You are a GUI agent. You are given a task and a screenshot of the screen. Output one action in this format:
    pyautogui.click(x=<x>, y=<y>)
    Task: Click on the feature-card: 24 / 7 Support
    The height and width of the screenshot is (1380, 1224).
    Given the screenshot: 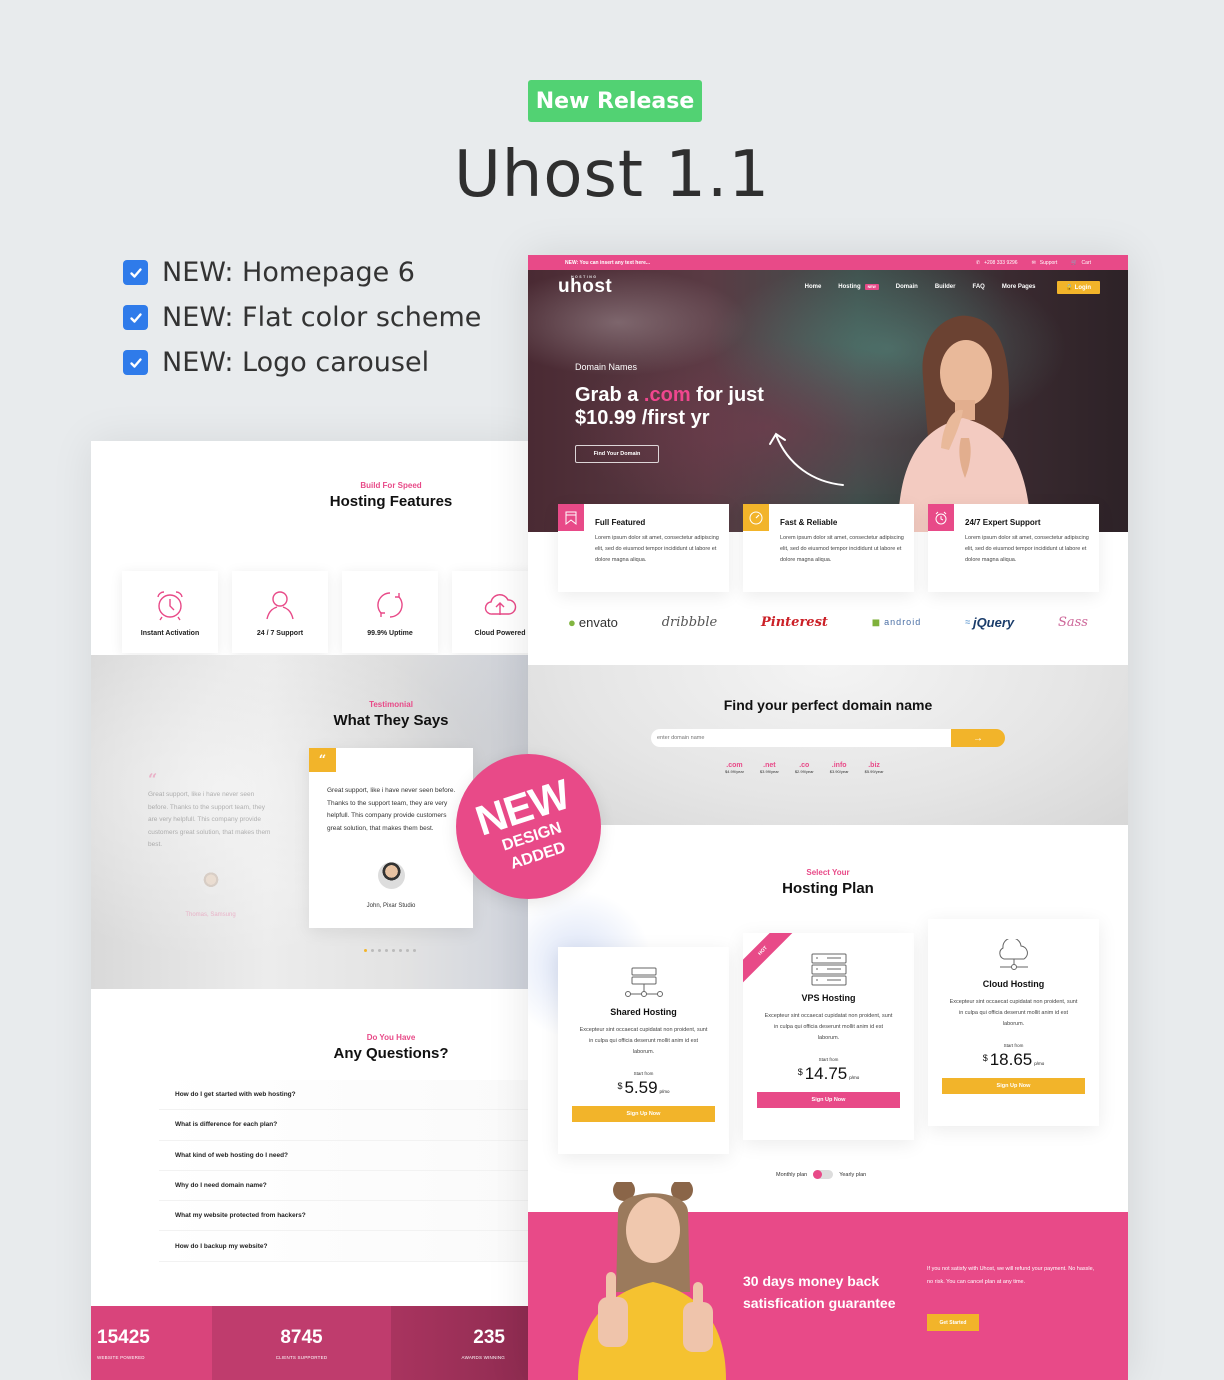 What is the action you would take?
    pyautogui.click(x=280, y=612)
    